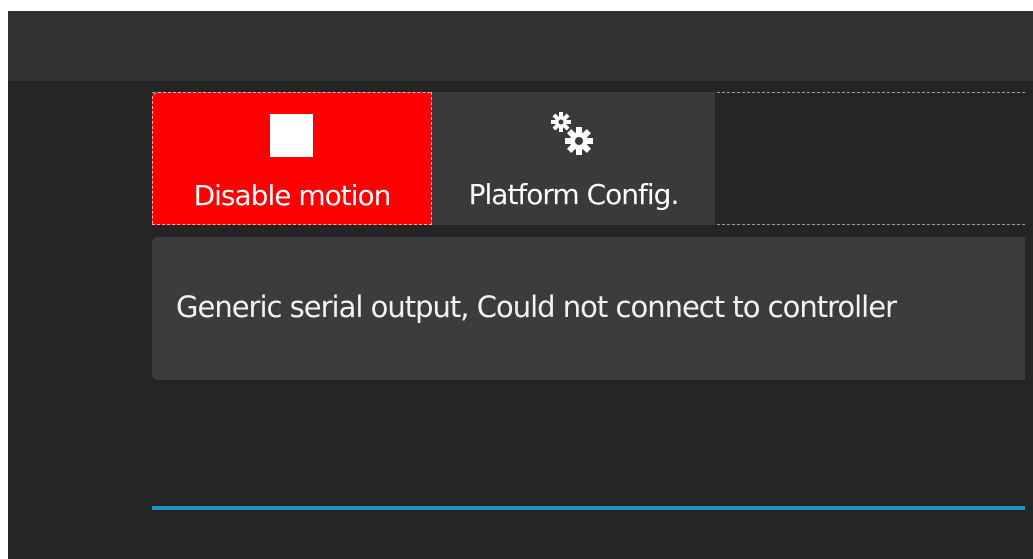 This screenshot has height=559, width=1033. Describe the element at coordinates (292, 158) in the screenshot. I see `disable-motion-button: Disable motion` at that location.